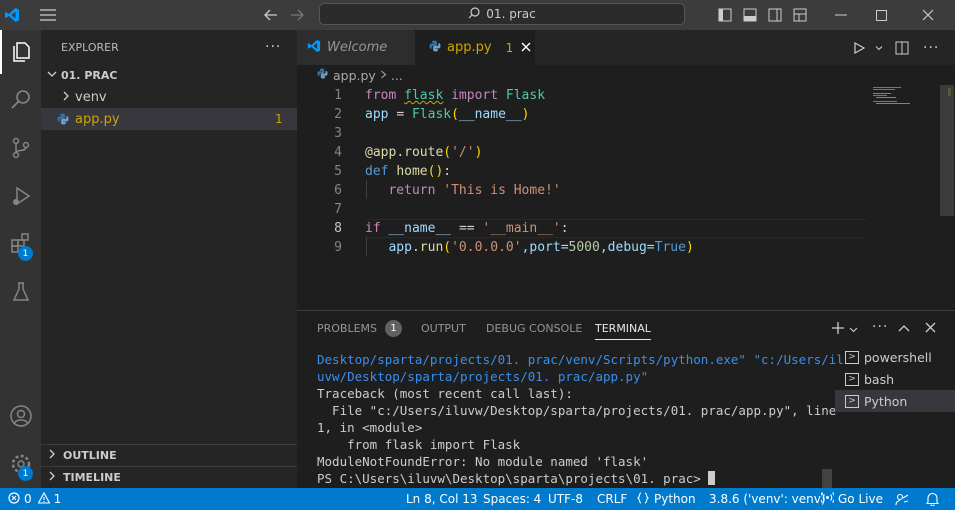 Image resolution: width=955 pixels, height=510 pixels. I want to click on vscode-logo-icon, so click(12, 15).